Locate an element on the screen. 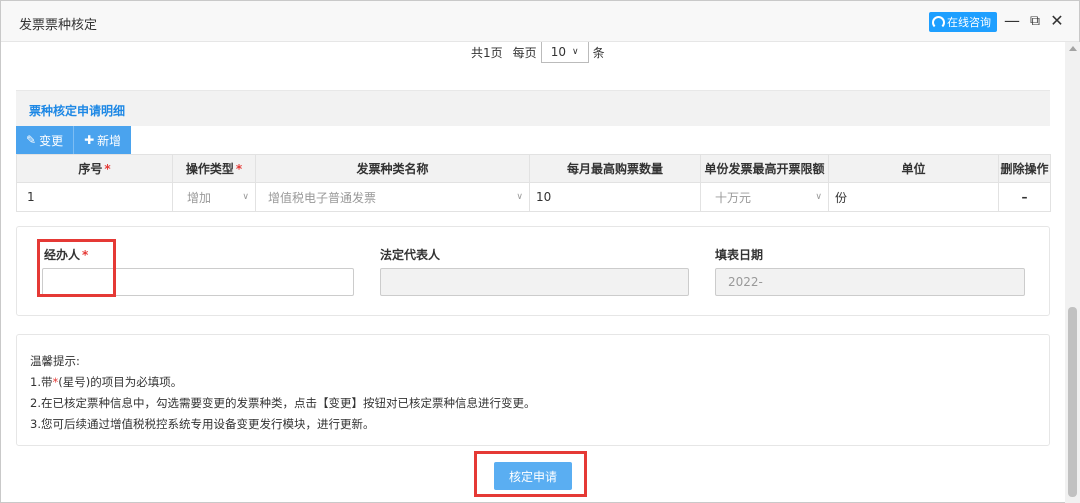 The height and width of the screenshot is (503, 1080). tips-title: 温馨提示: is located at coordinates (55, 361).